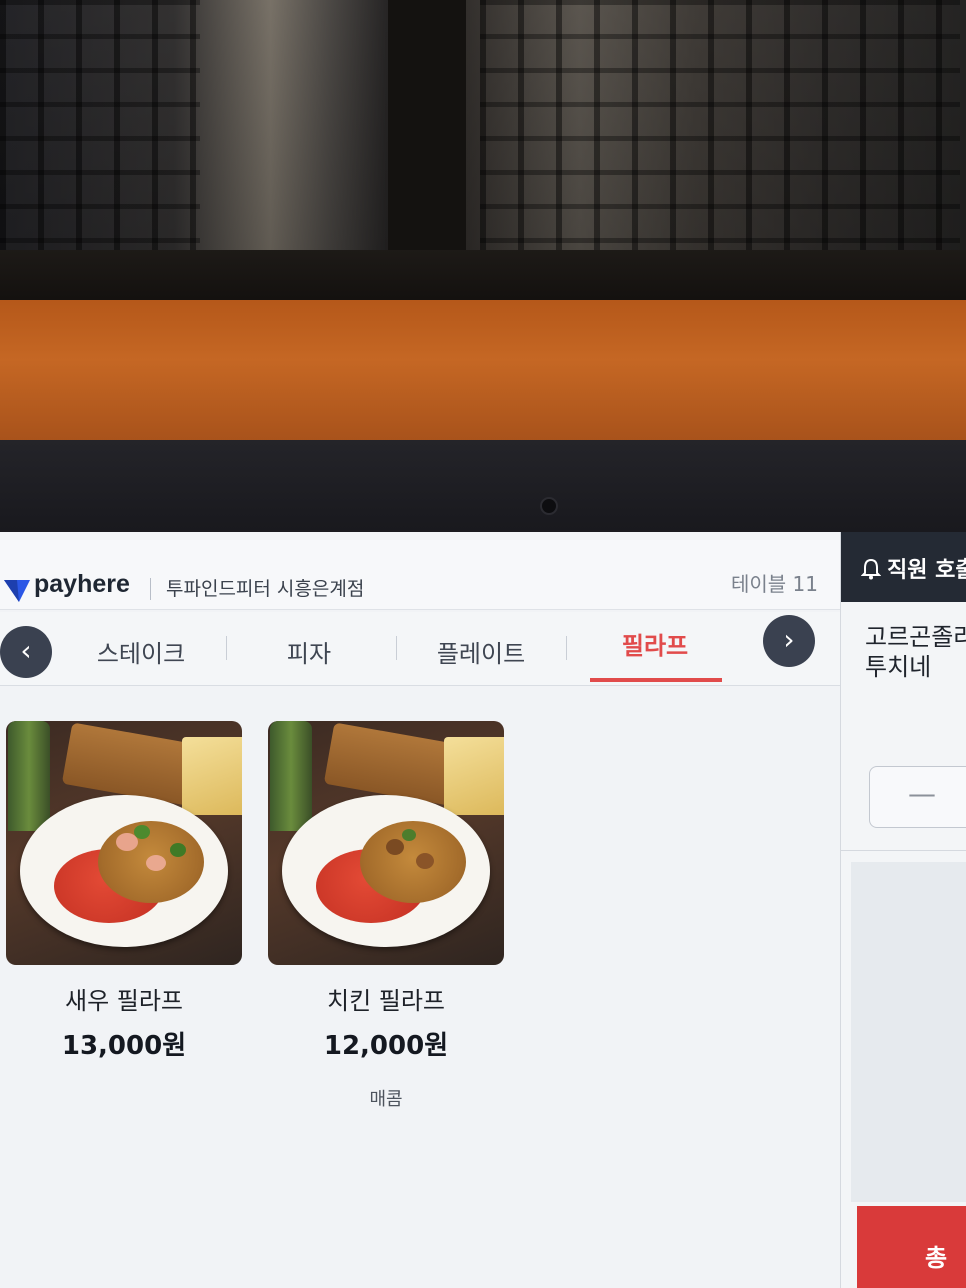  Describe the element at coordinates (656, 680) in the screenshot. I see `active-tab-indicator` at that location.